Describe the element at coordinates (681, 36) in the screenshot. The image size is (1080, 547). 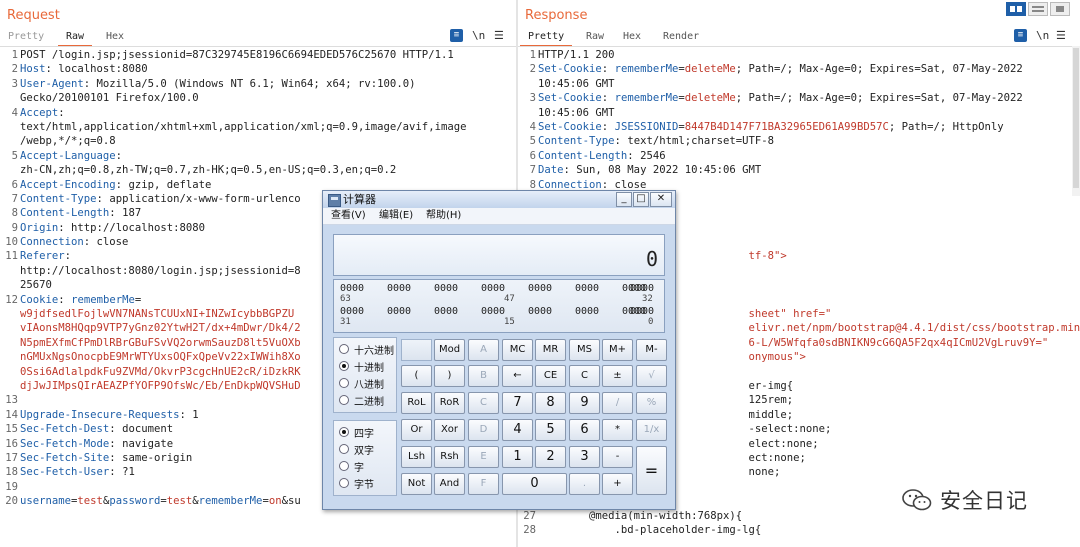
I see `tab-render: Render` at that location.